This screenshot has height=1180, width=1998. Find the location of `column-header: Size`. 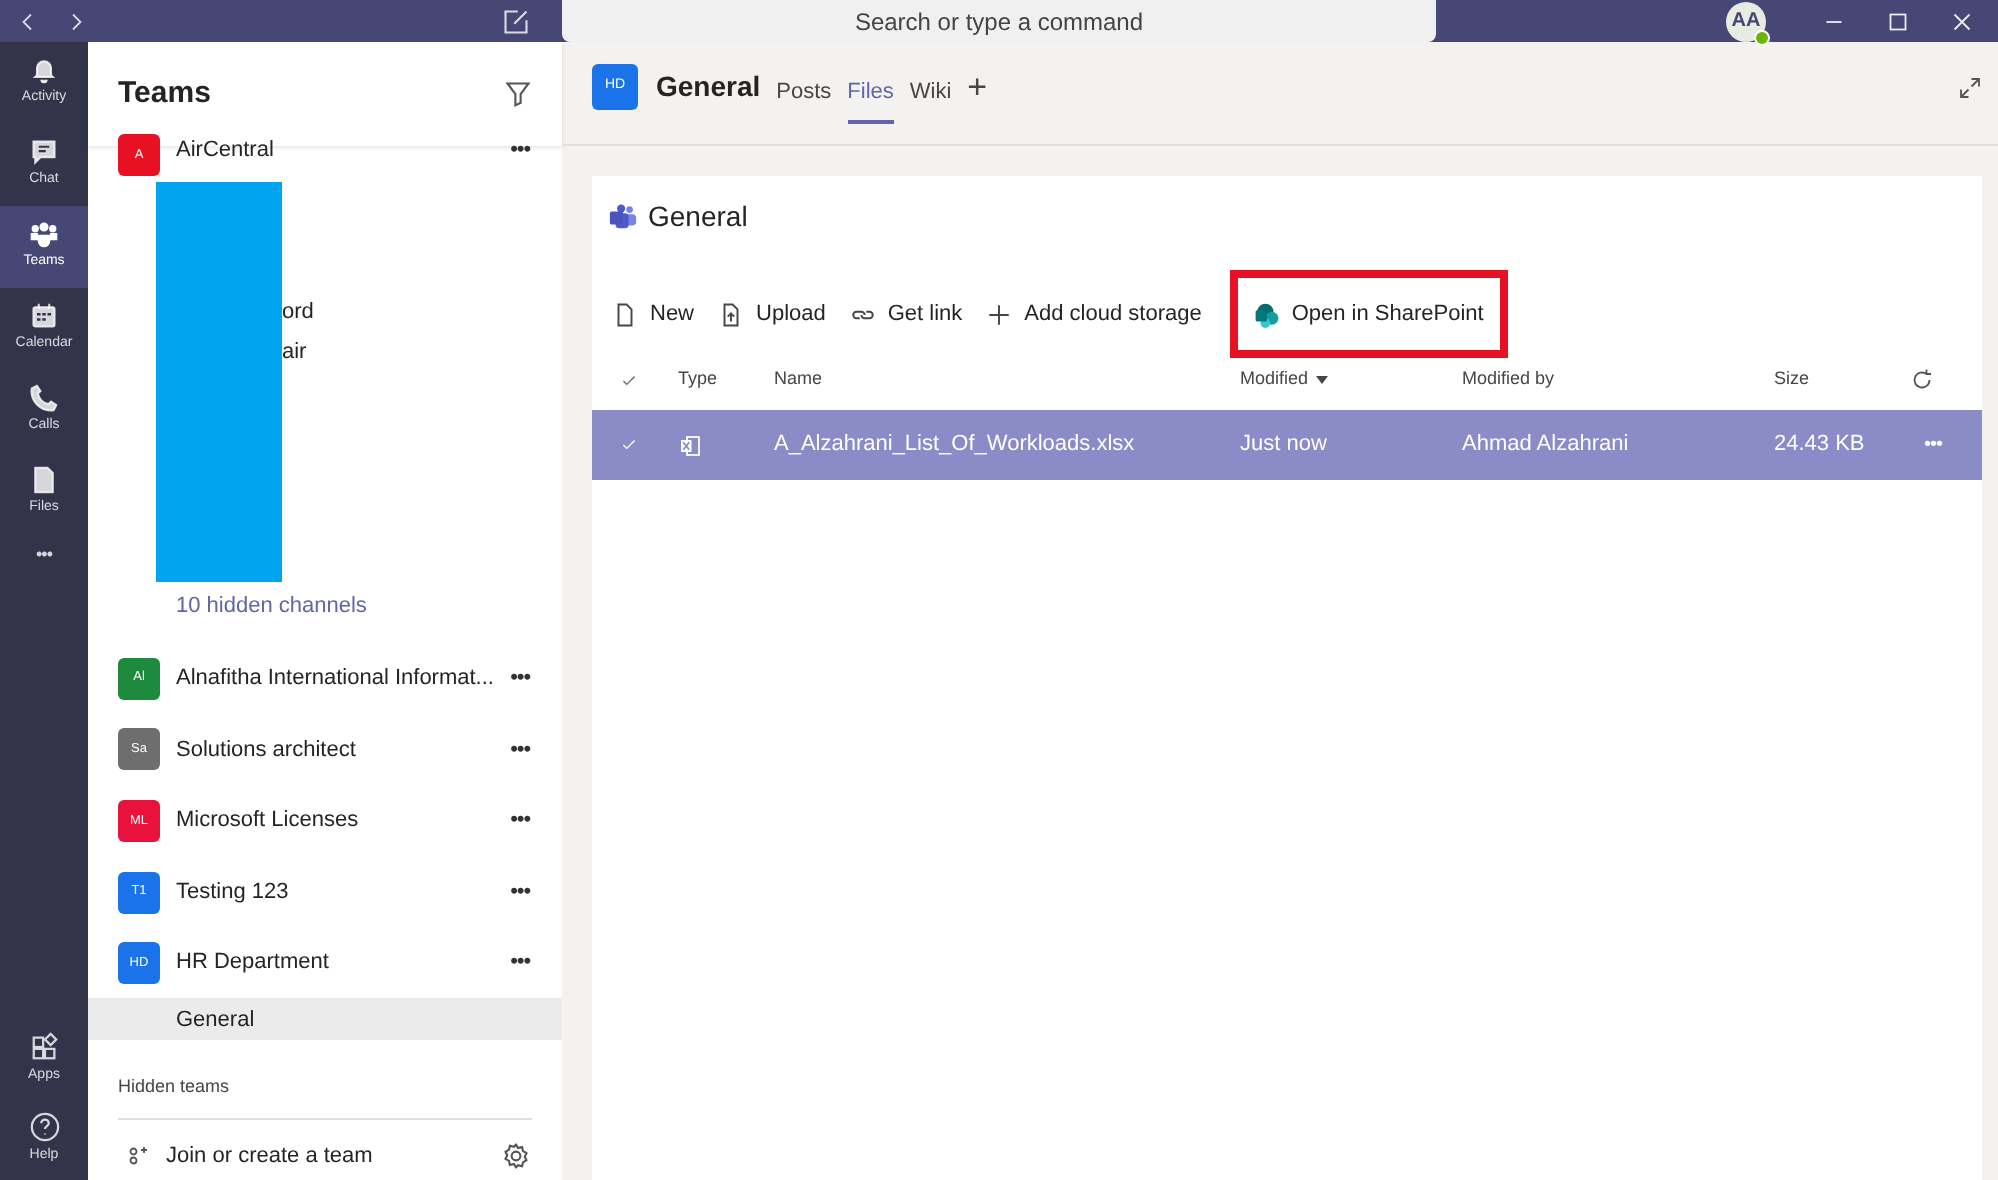

column-header: Size is located at coordinates (1835, 380).